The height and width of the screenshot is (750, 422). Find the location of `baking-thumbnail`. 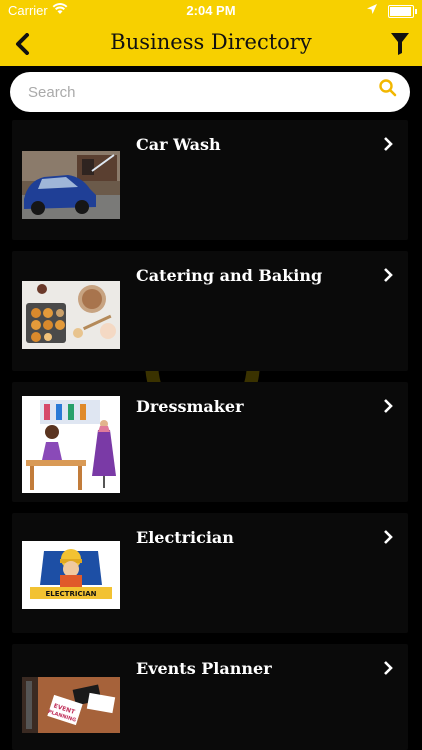

baking-thumbnail is located at coordinates (71, 315).